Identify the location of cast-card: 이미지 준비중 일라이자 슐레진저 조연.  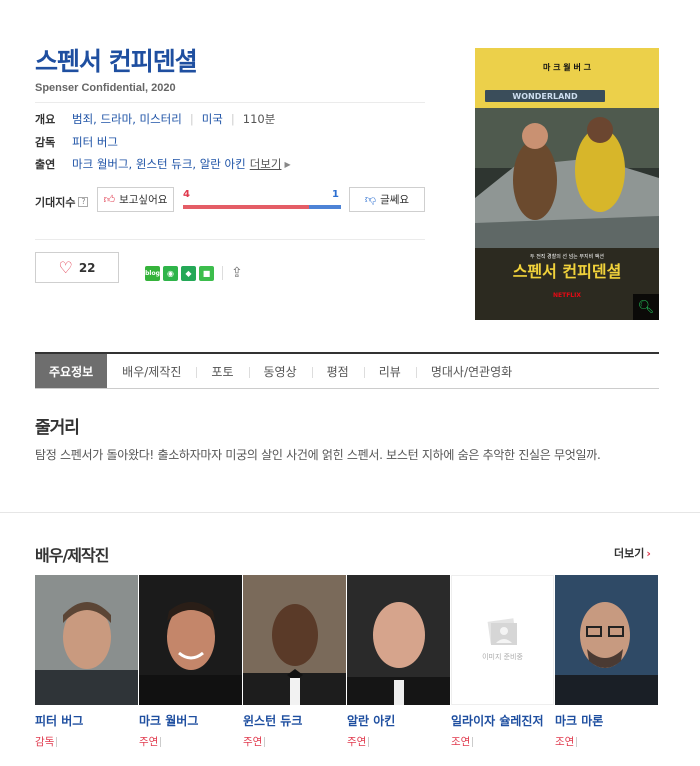
(502, 662).